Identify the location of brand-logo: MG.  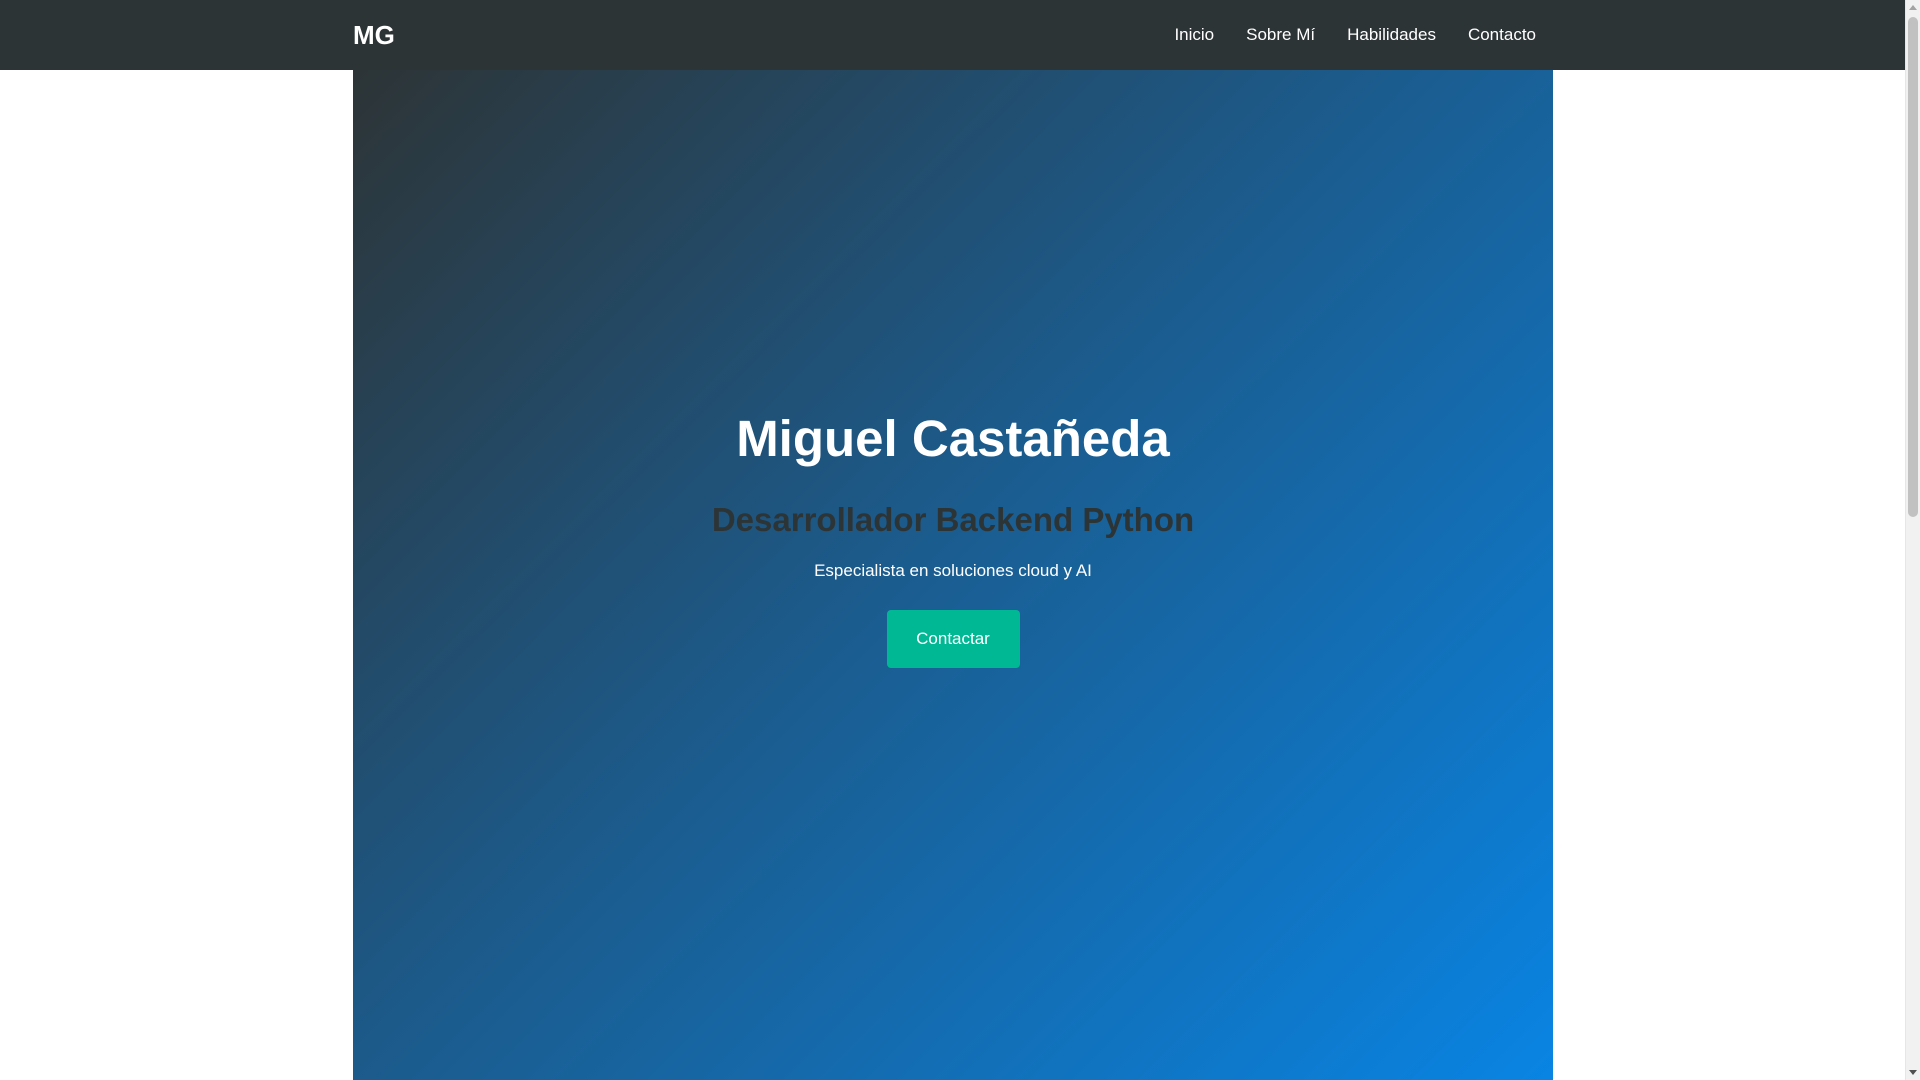
(374, 35).